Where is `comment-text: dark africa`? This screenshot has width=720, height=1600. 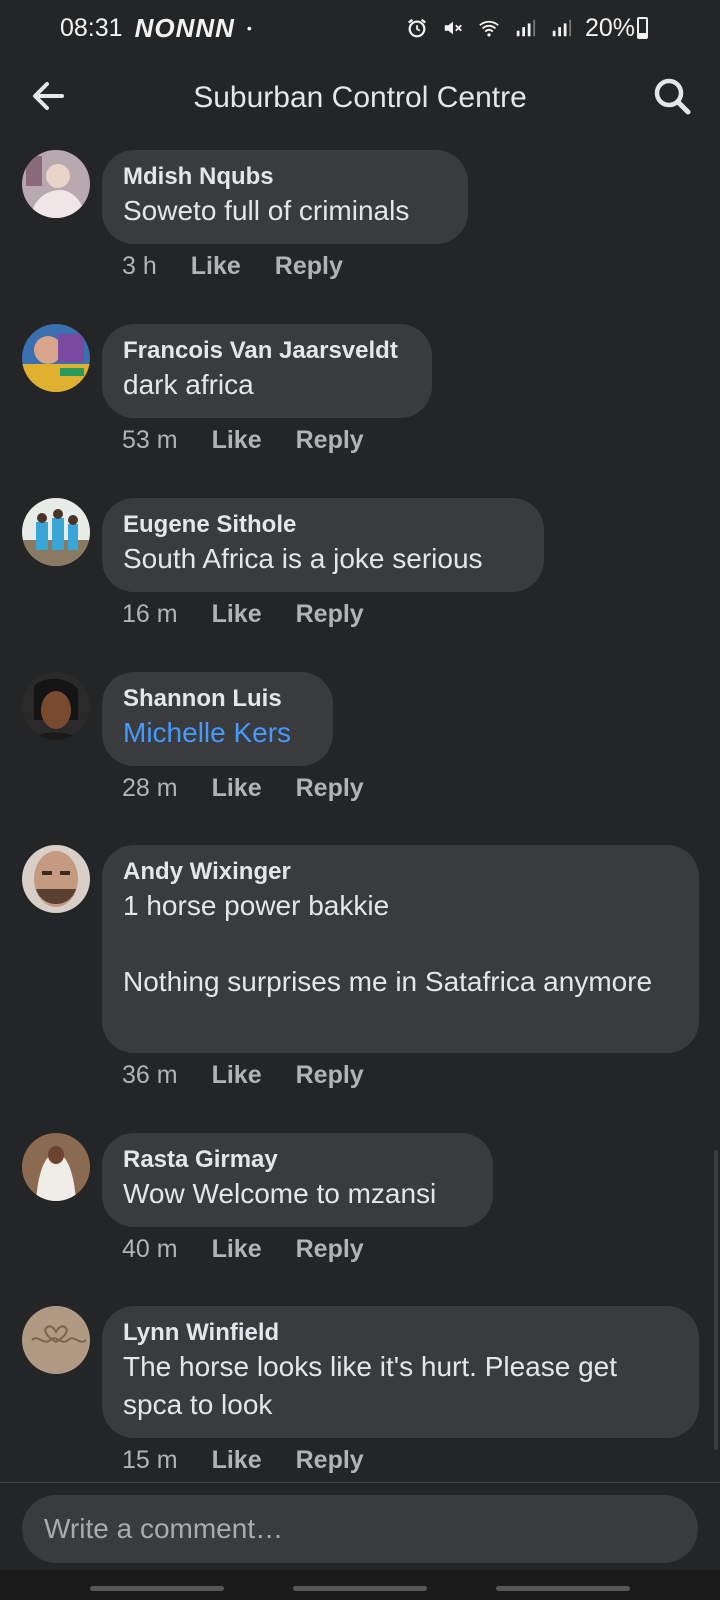
comment-text: dark africa is located at coordinates (188, 384).